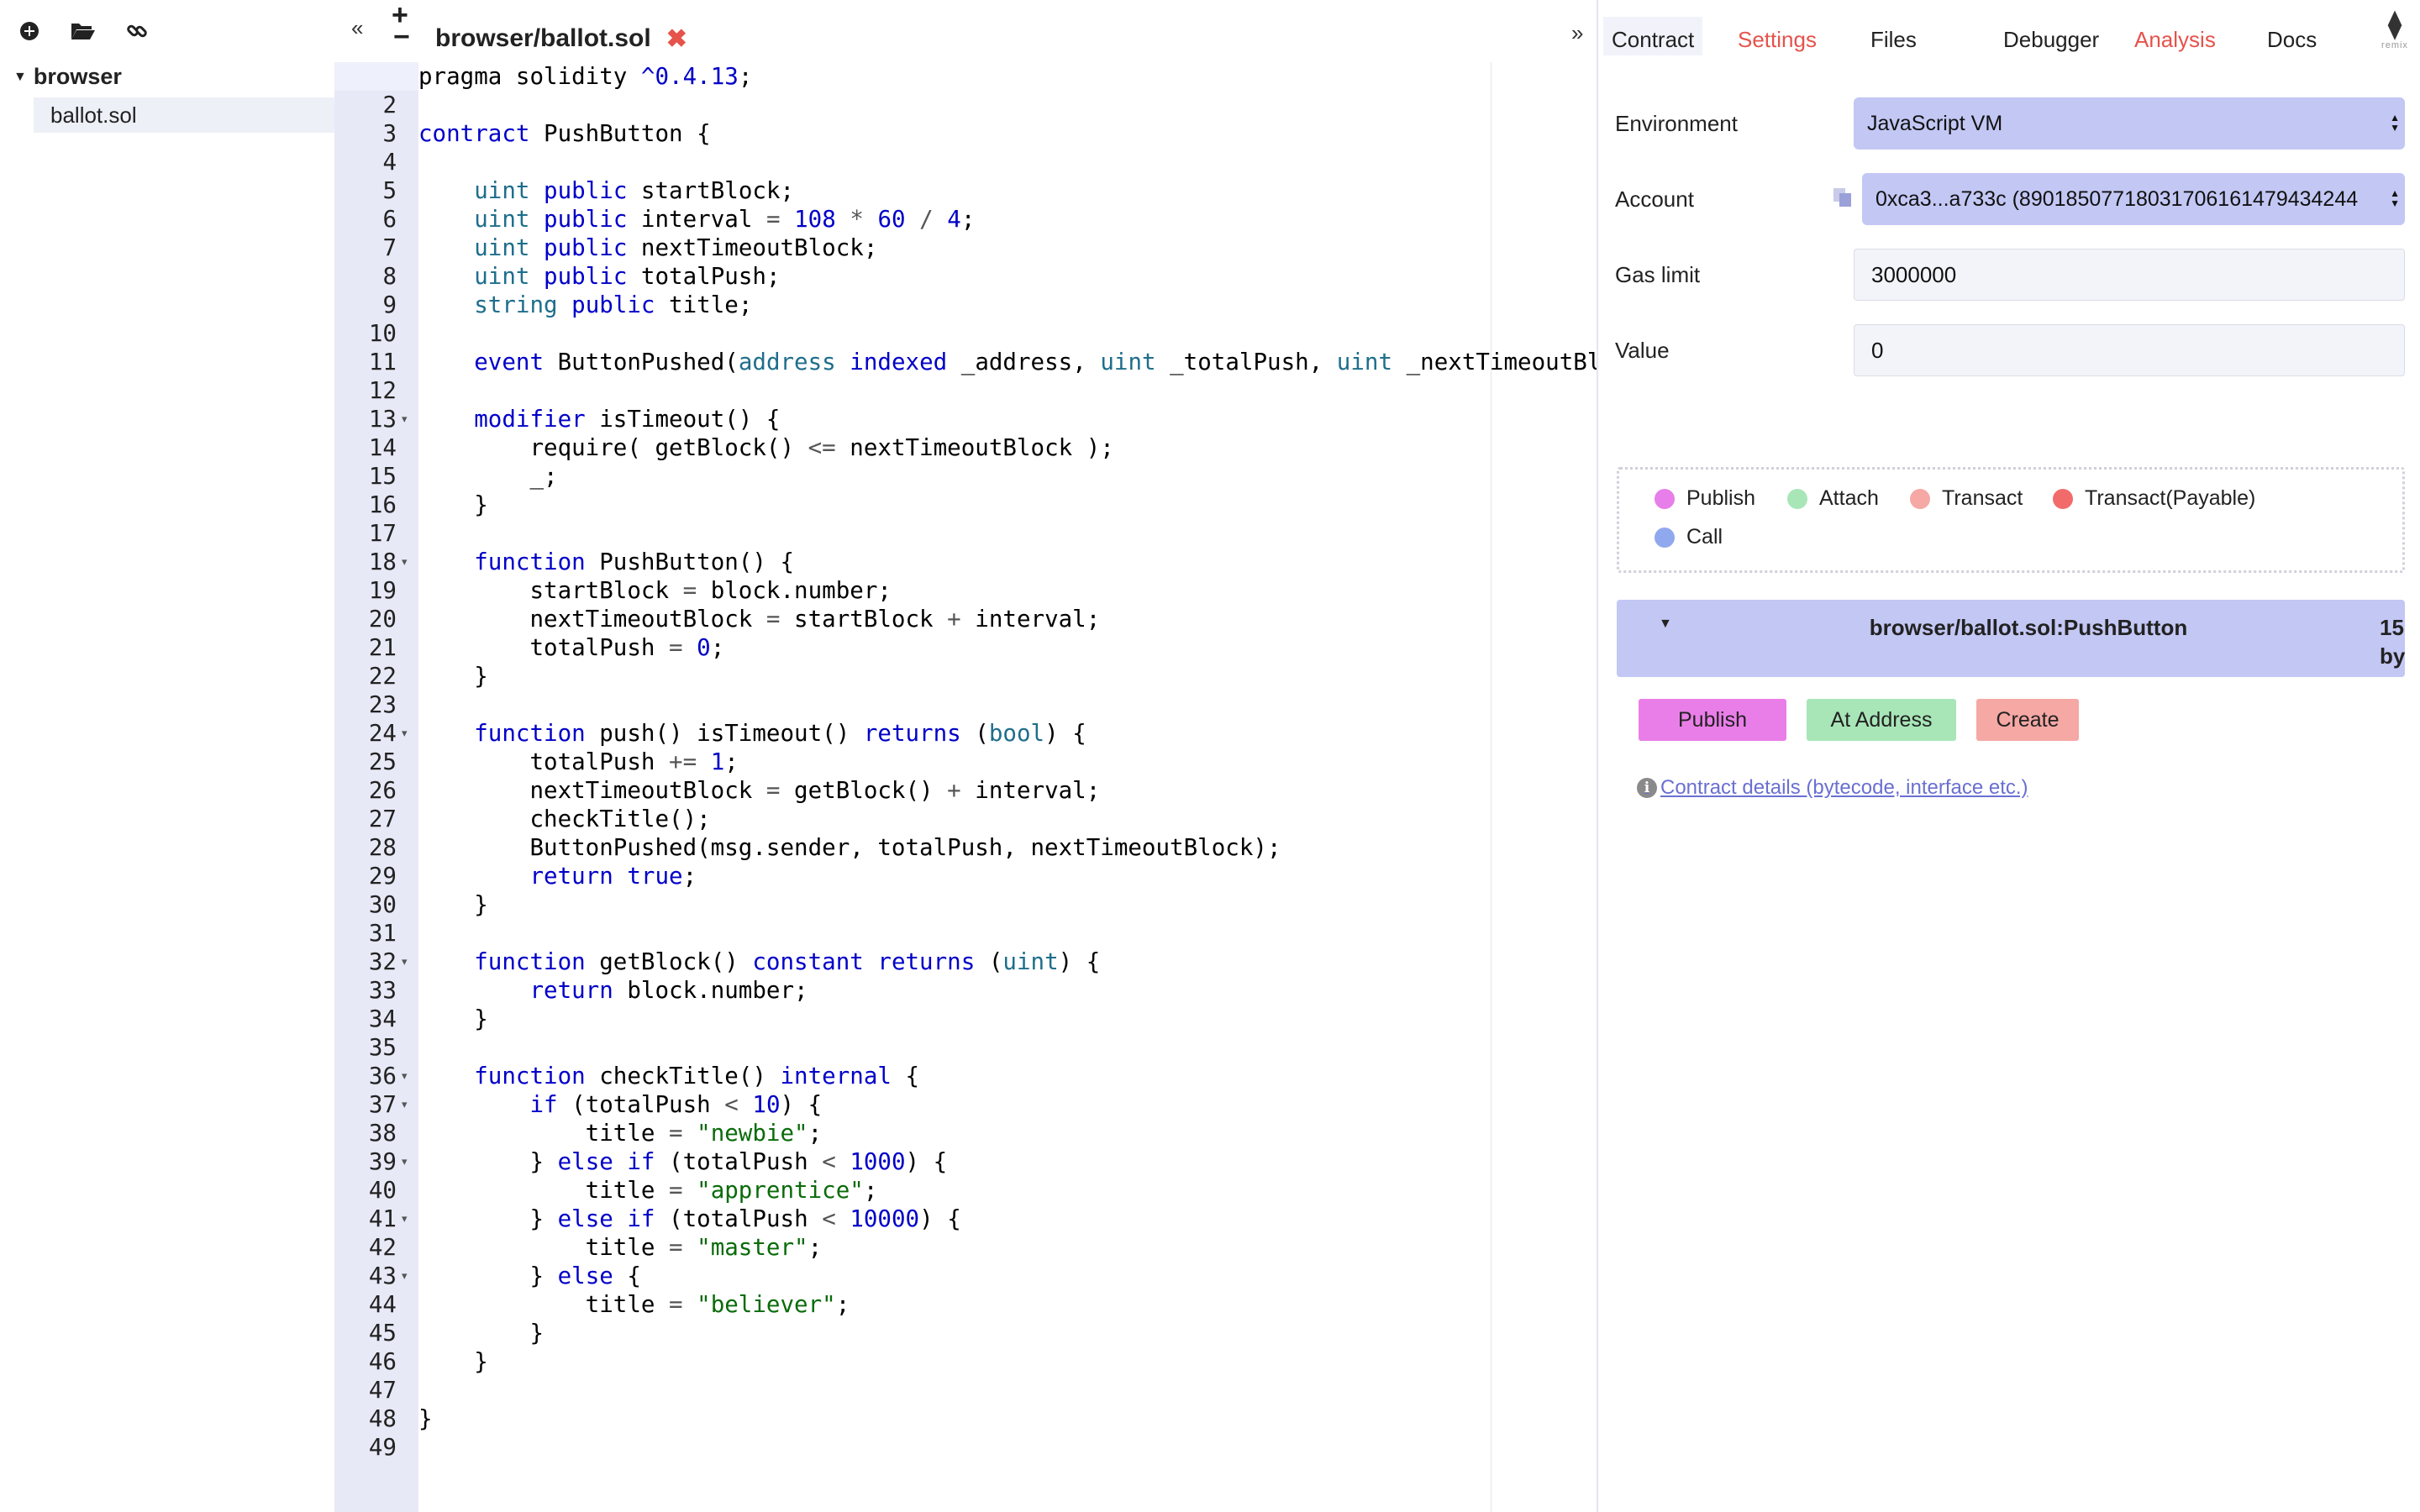  Describe the element at coordinates (2292, 40) in the screenshot. I see `tab-docs: Docs` at that location.